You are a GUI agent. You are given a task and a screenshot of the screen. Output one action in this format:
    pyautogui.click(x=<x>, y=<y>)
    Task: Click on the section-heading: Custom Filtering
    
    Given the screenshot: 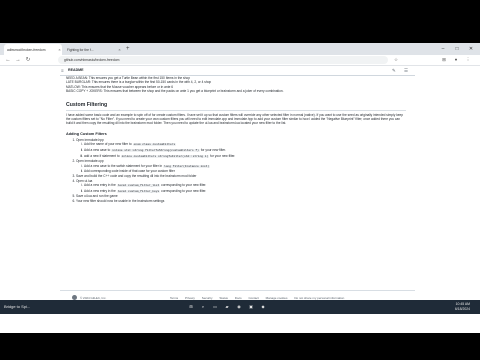 What is the action you would take?
    pyautogui.click(x=236, y=106)
    